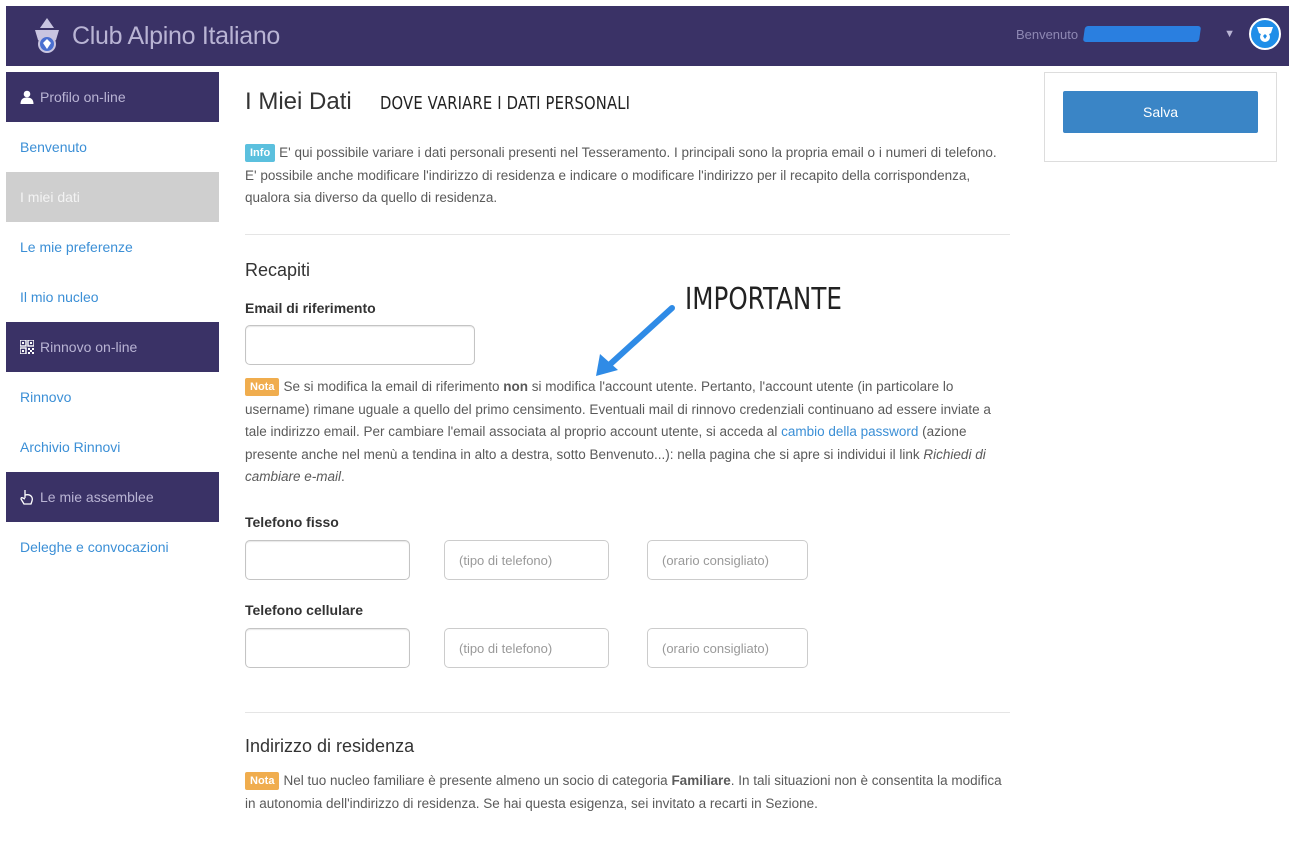 This screenshot has width=1289, height=841. Describe the element at coordinates (83, 97) in the screenshot. I see `sidebar-header-label: Profilo on-line` at that location.